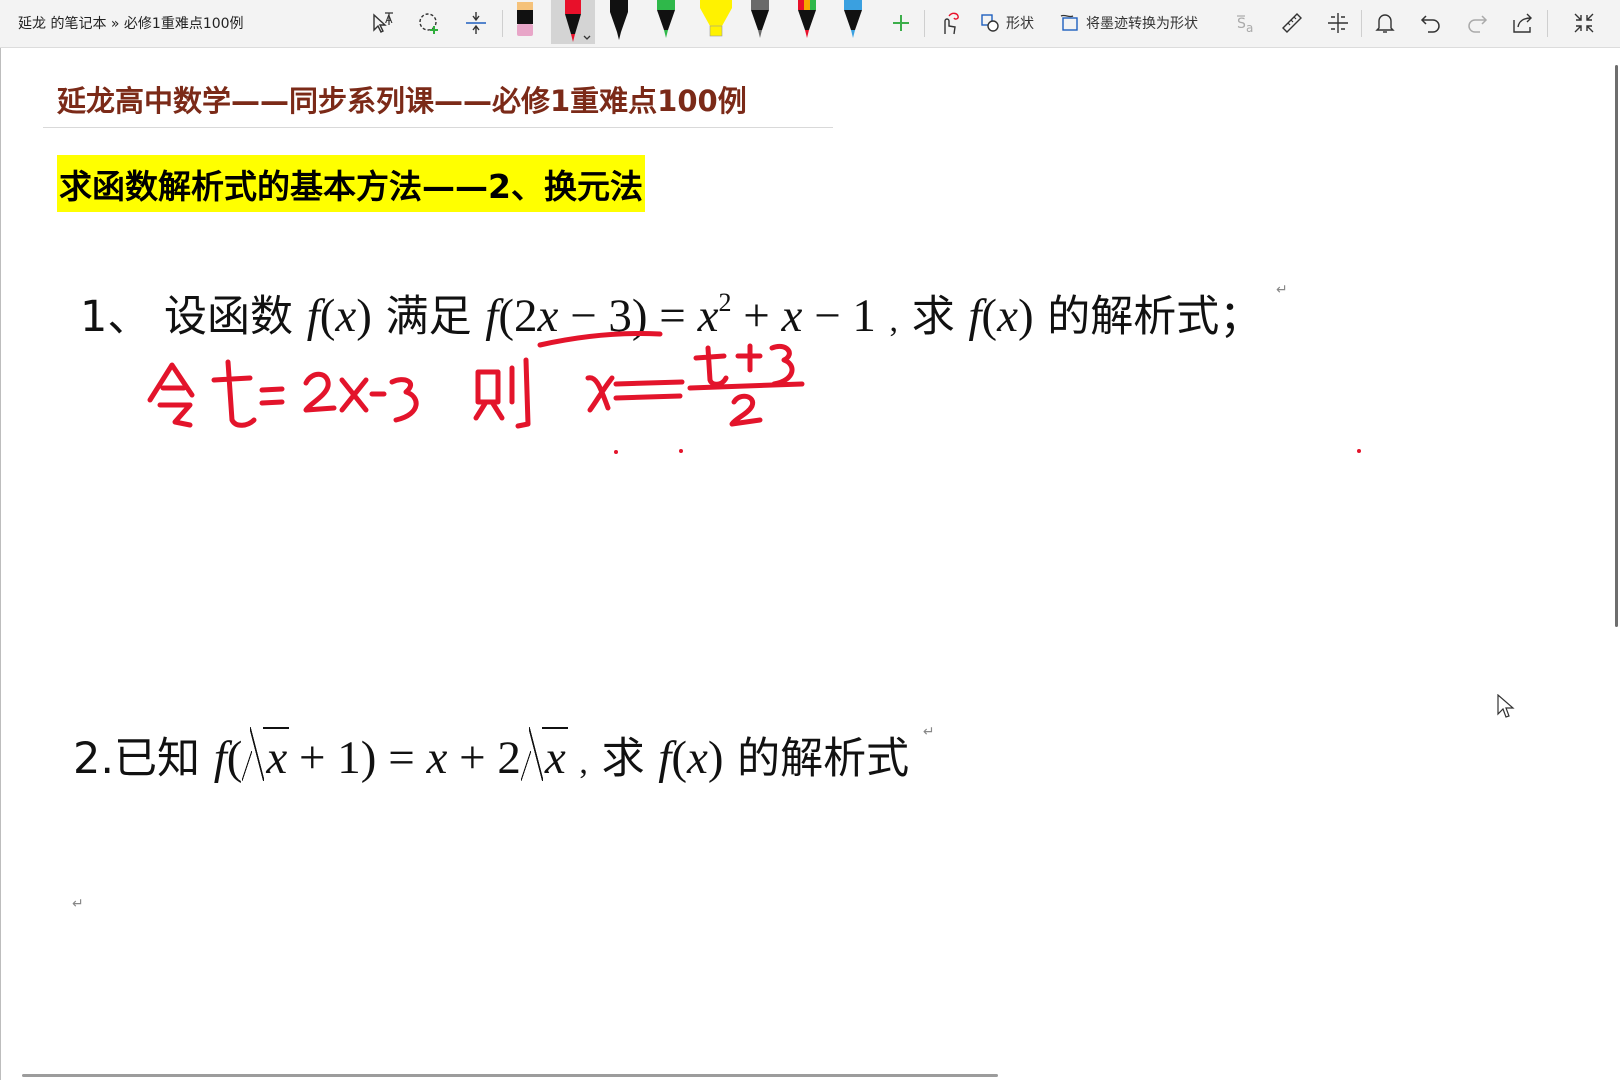 Image resolution: width=1620 pixels, height=1080 pixels. I want to click on ink-x, so click(600, 394).